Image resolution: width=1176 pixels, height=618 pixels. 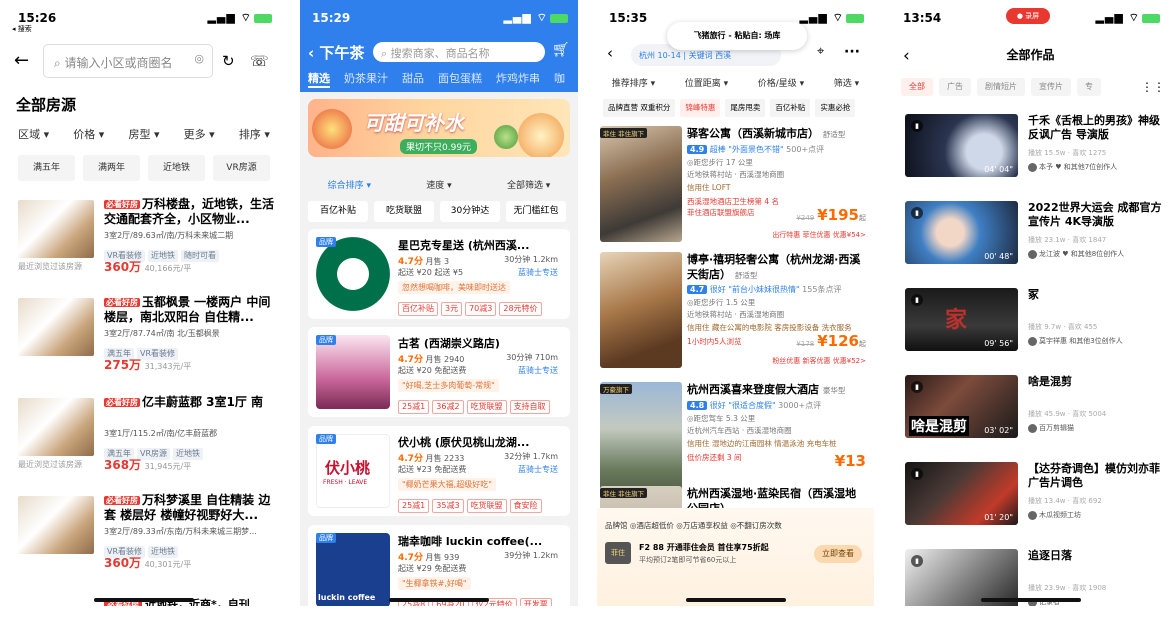 What do you see at coordinates (254, 134) in the screenshot?
I see `filter-sort: 排序 ▾` at bounding box center [254, 134].